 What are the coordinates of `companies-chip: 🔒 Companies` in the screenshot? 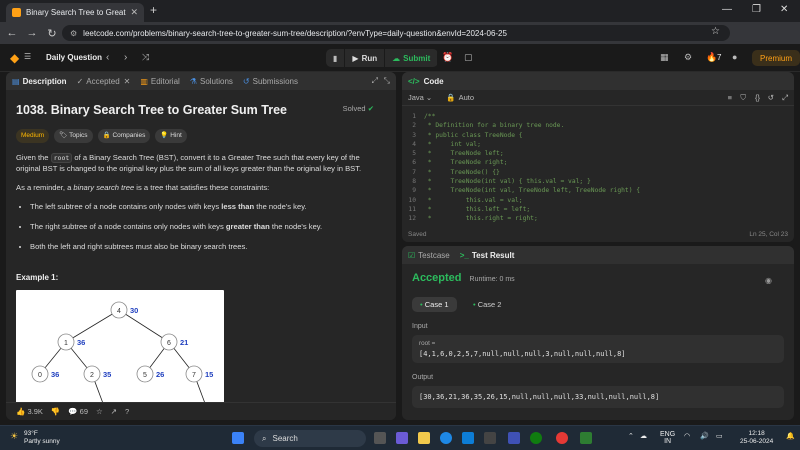 It's located at (124, 136).